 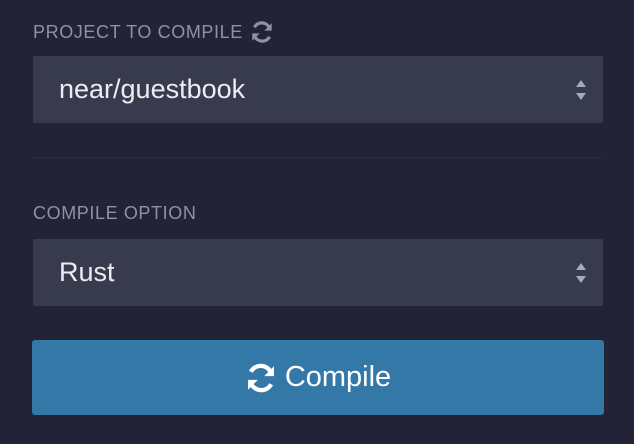 I want to click on compile-option-value: Rust, so click(x=87, y=272).